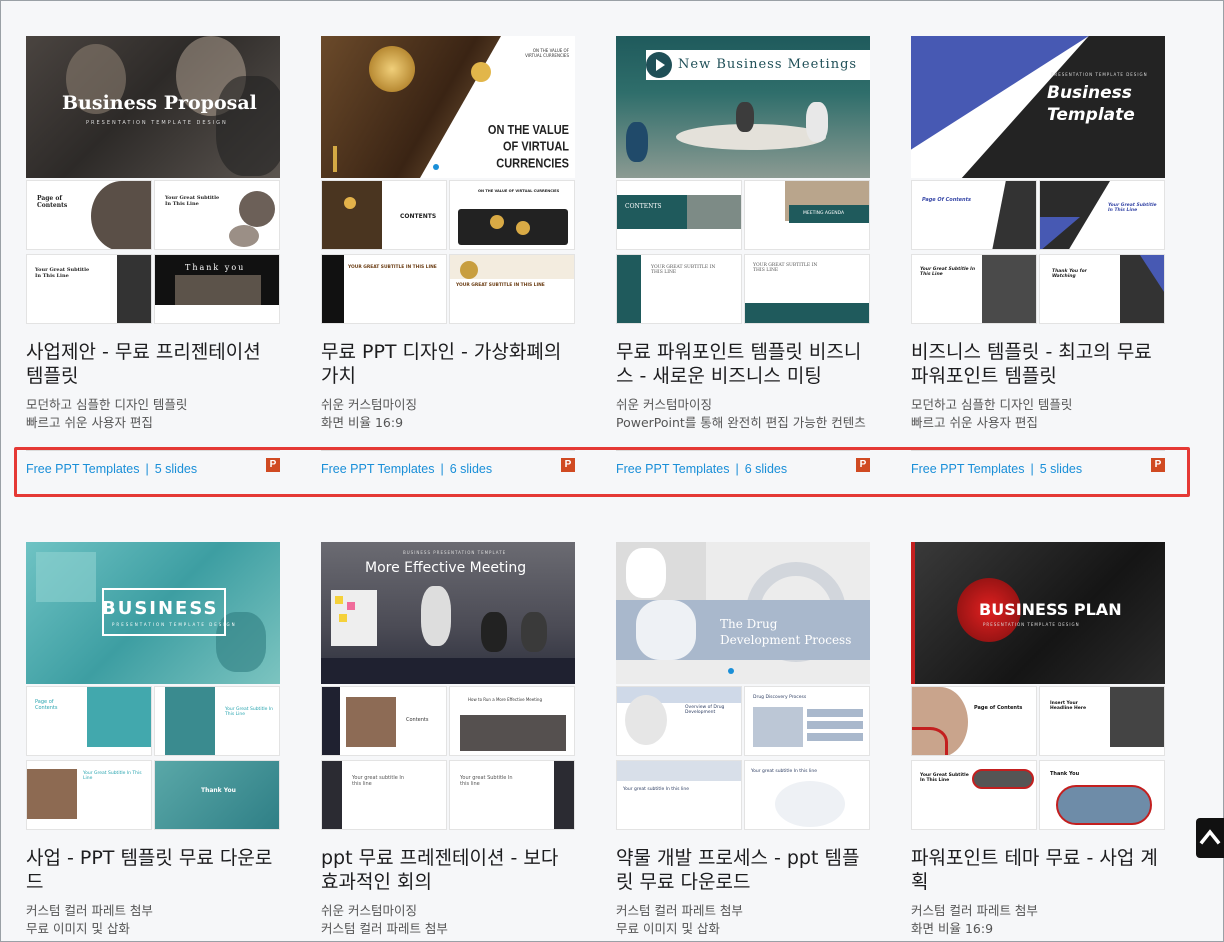  I want to click on template-title: 사업제안 - 무료 프리젠테이션 템플릿, so click(153, 364).